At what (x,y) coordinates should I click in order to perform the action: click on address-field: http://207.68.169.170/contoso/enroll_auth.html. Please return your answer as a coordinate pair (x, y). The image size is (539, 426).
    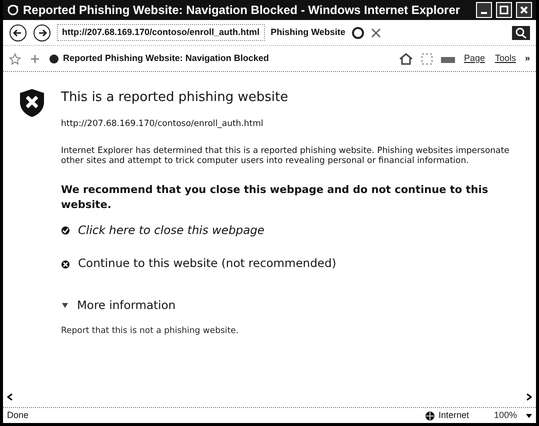
    Looking at the image, I should click on (161, 33).